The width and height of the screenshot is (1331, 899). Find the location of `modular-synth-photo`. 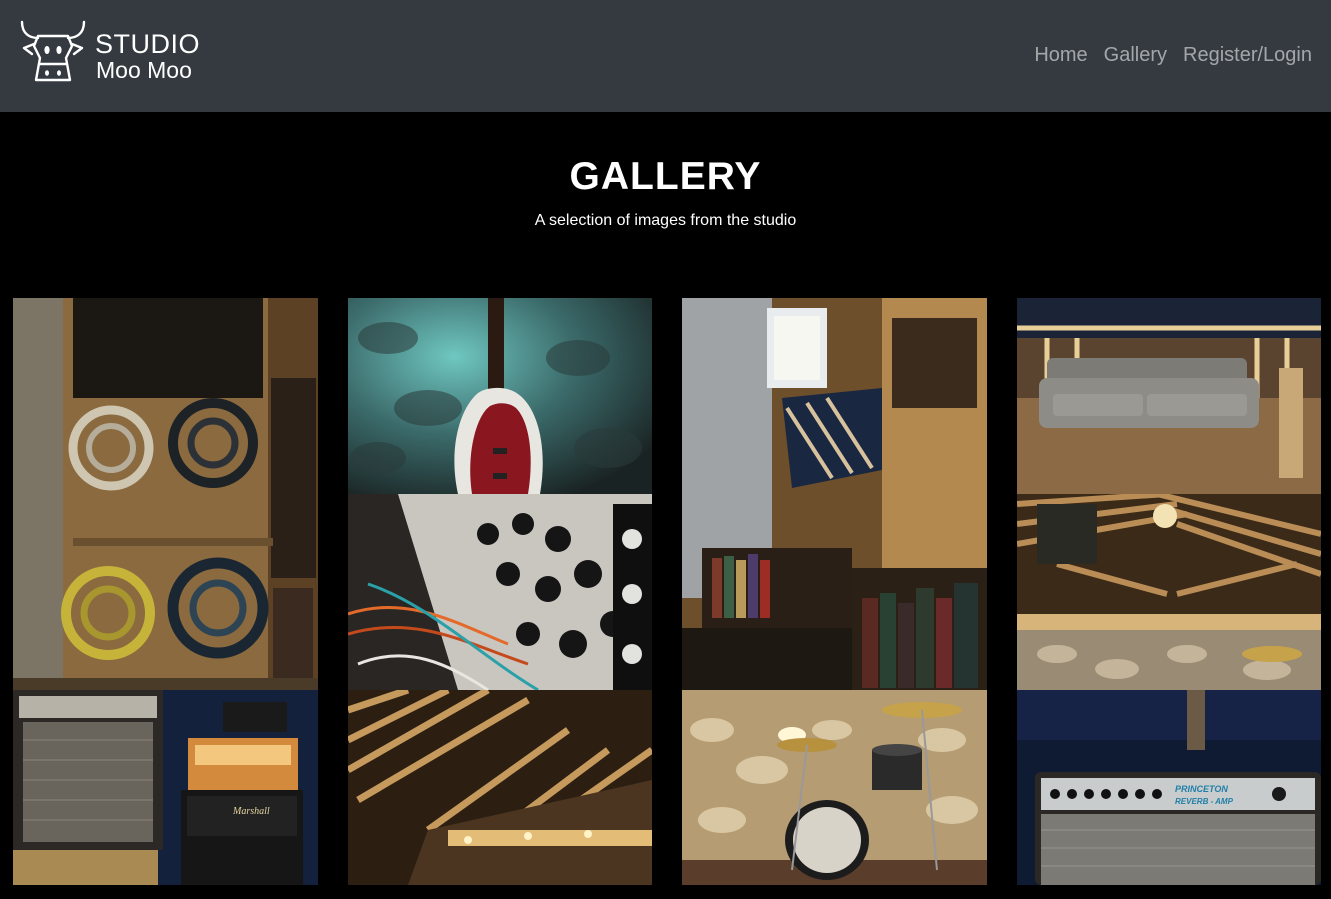

modular-synth-photo is located at coordinates (500, 592).